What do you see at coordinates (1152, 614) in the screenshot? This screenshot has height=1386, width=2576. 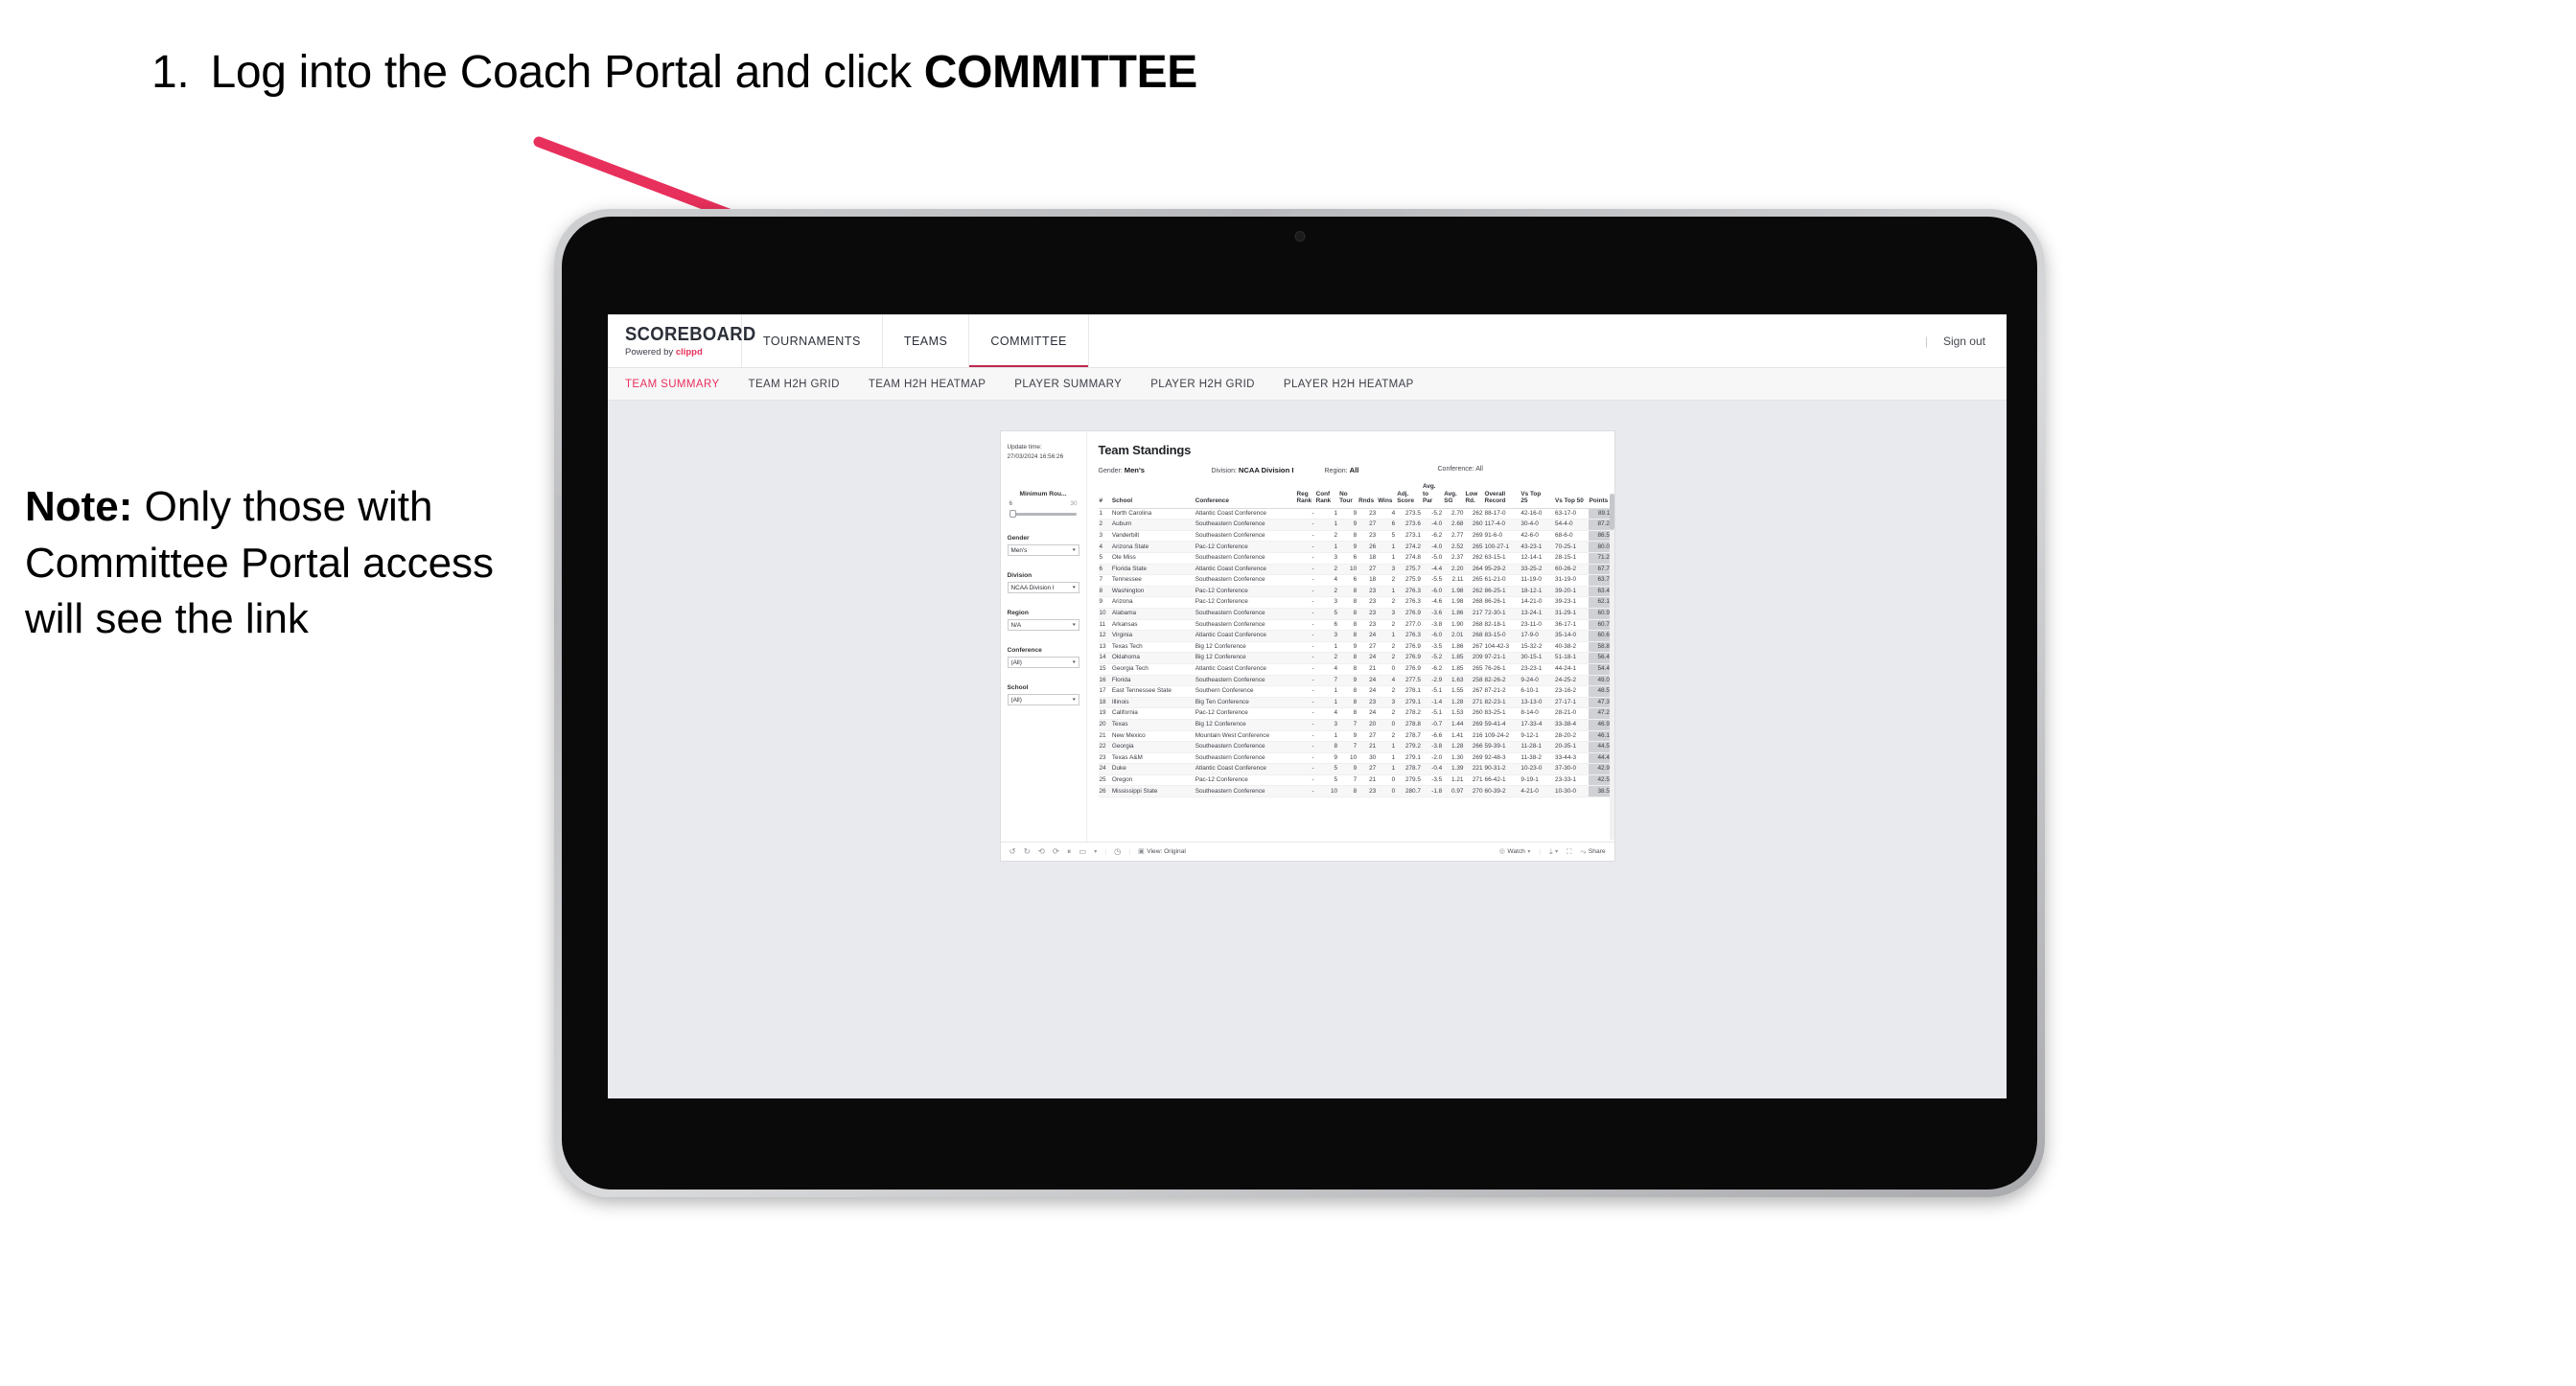 I see `cell-school: Alabama` at bounding box center [1152, 614].